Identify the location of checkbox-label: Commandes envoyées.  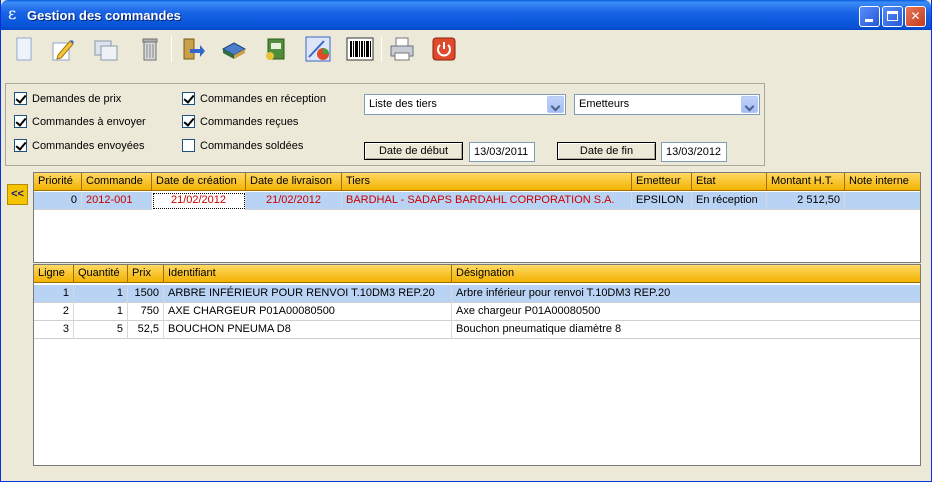
(88, 145).